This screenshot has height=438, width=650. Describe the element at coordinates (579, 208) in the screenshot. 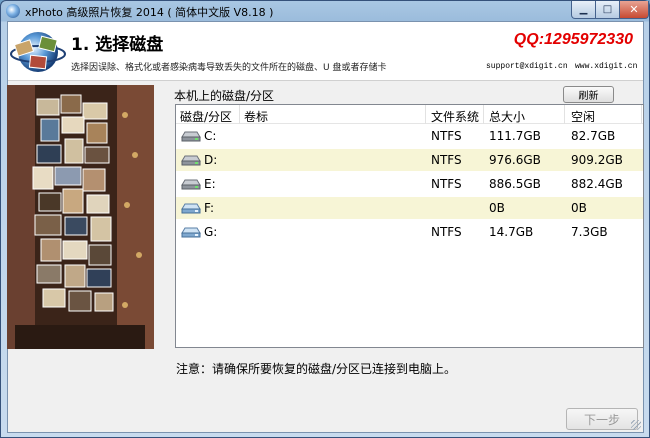

I see `free-space: 0B` at that location.